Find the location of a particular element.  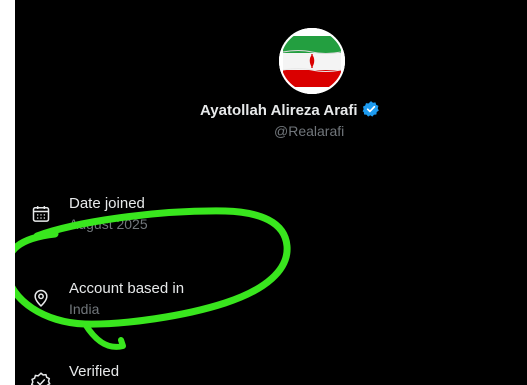

date-joined-value: August 2025 is located at coordinates (108, 224).